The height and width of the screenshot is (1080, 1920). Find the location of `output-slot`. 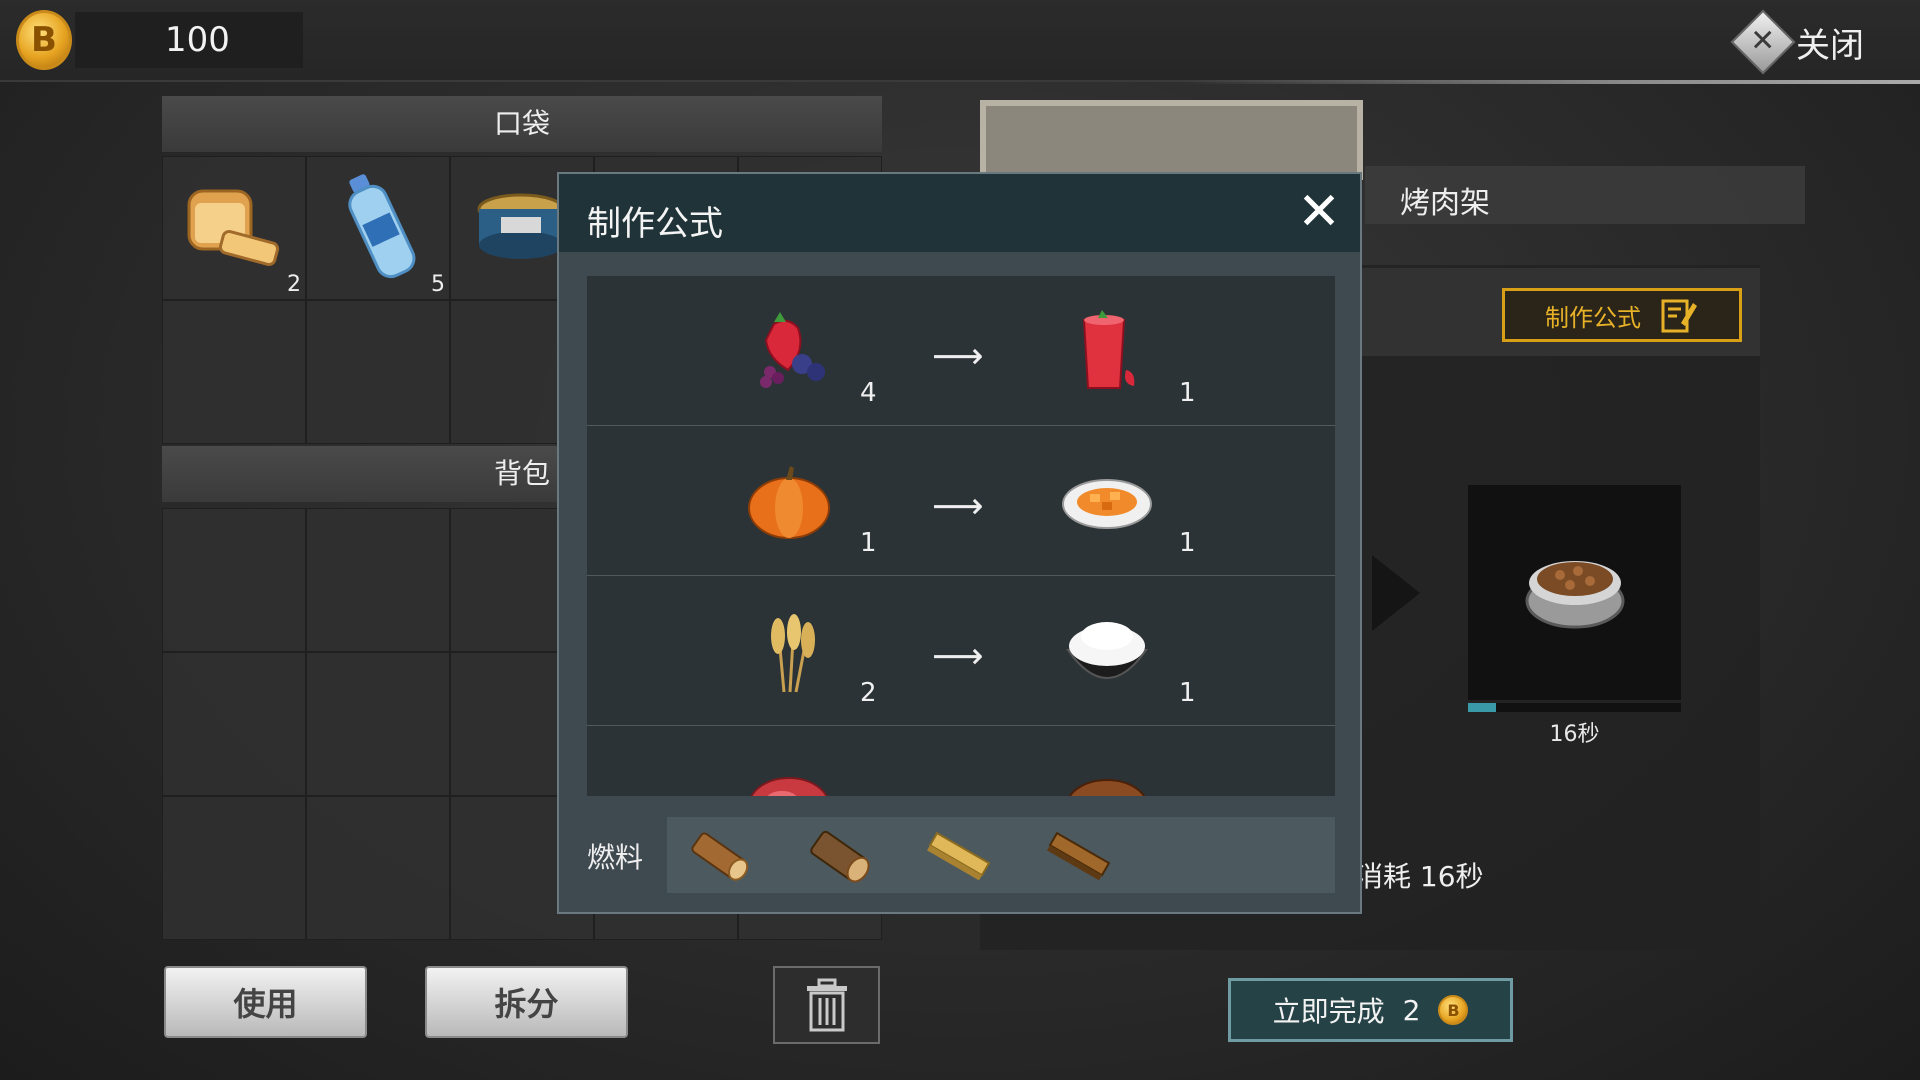

output-slot is located at coordinates (1574, 592).